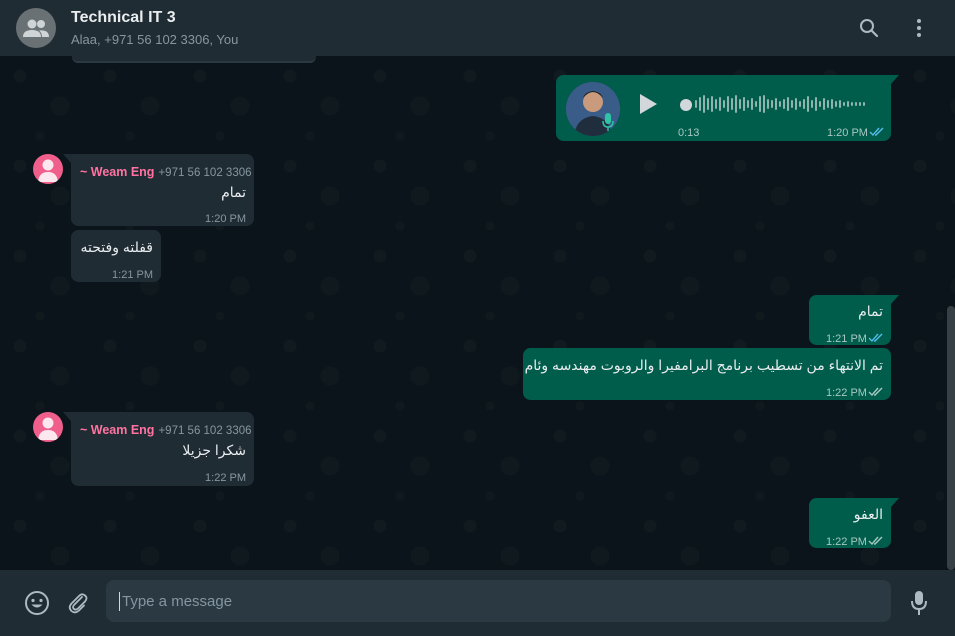 The image size is (955, 636). I want to click on attach-button, so click(78, 603).